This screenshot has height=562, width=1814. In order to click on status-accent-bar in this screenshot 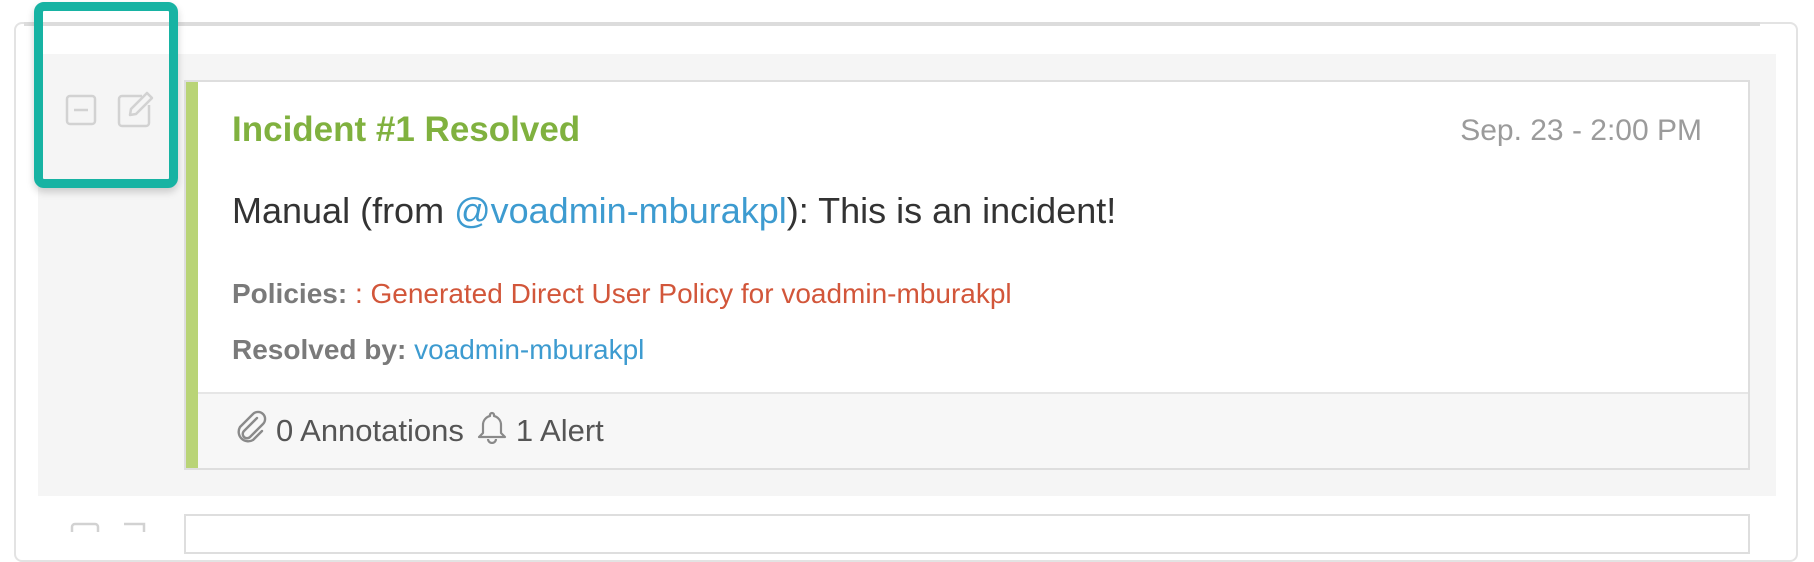, I will do `click(192, 275)`.